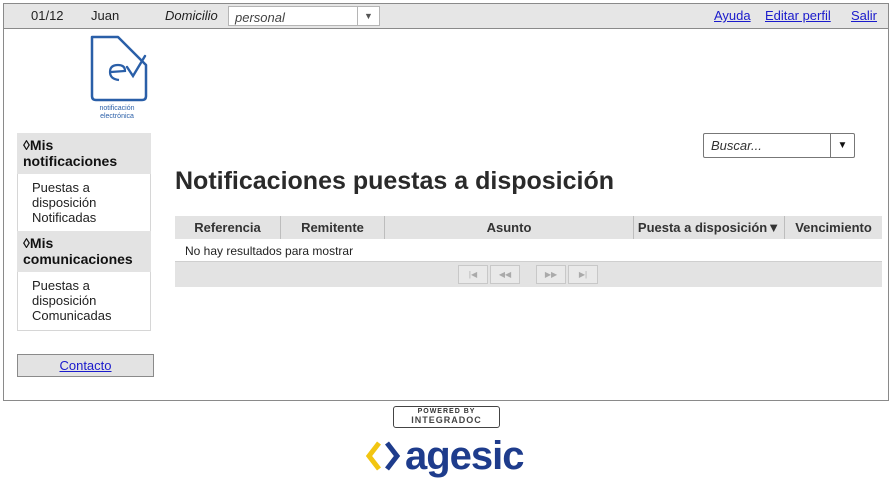  What do you see at coordinates (91, 293) in the screenshot?
I see `sidebar-item-com-puestas: Puestas a disposición` at bounding box center [91, 293].